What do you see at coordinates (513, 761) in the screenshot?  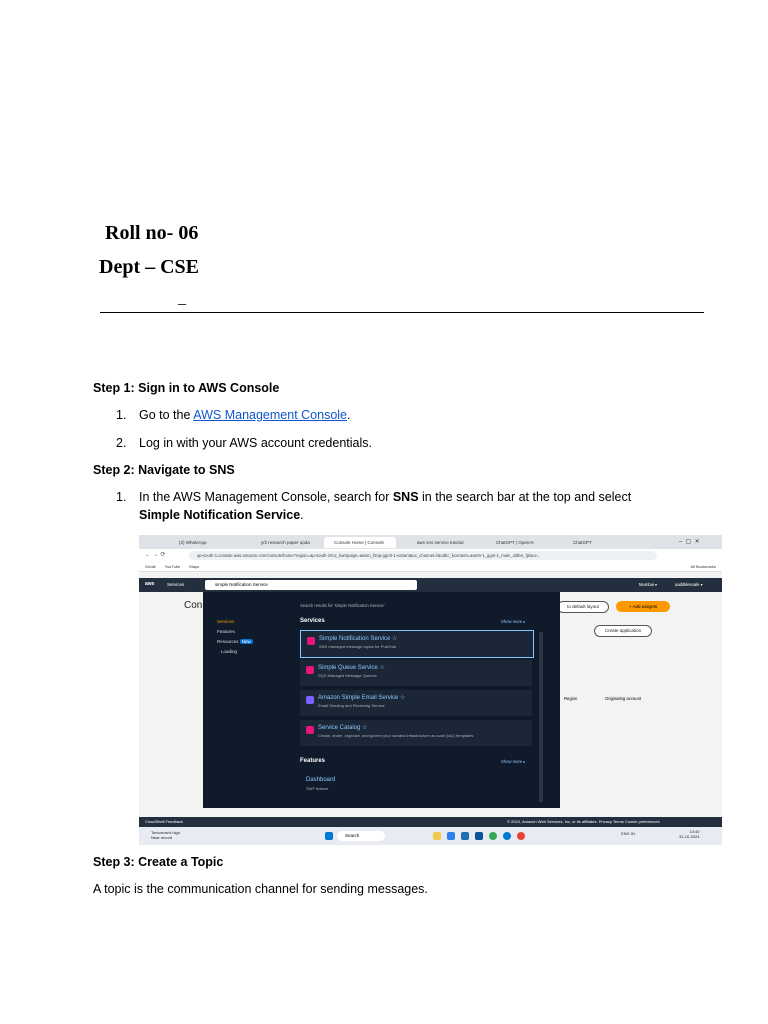 I see `features-show-more: Show more ▸` at bounding box center [513, 761].